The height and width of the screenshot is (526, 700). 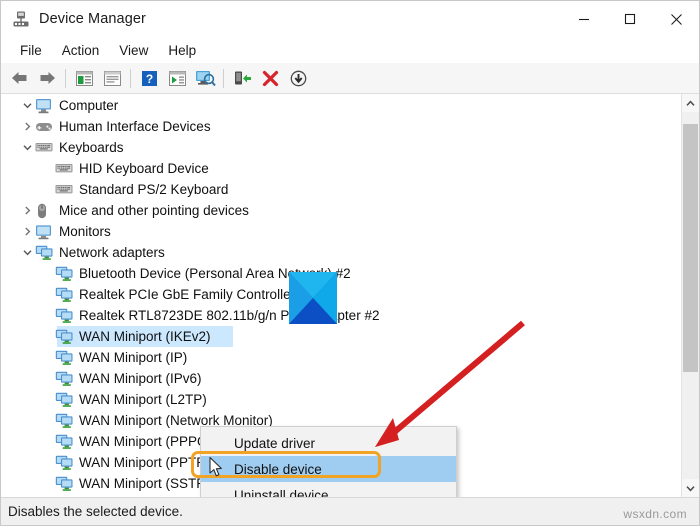 What do you see at coordinates (145, 336) in the screenshot?
I see `tree-node-label: WAN Miniport (IKEv2)` at bounding box center [145, 336].